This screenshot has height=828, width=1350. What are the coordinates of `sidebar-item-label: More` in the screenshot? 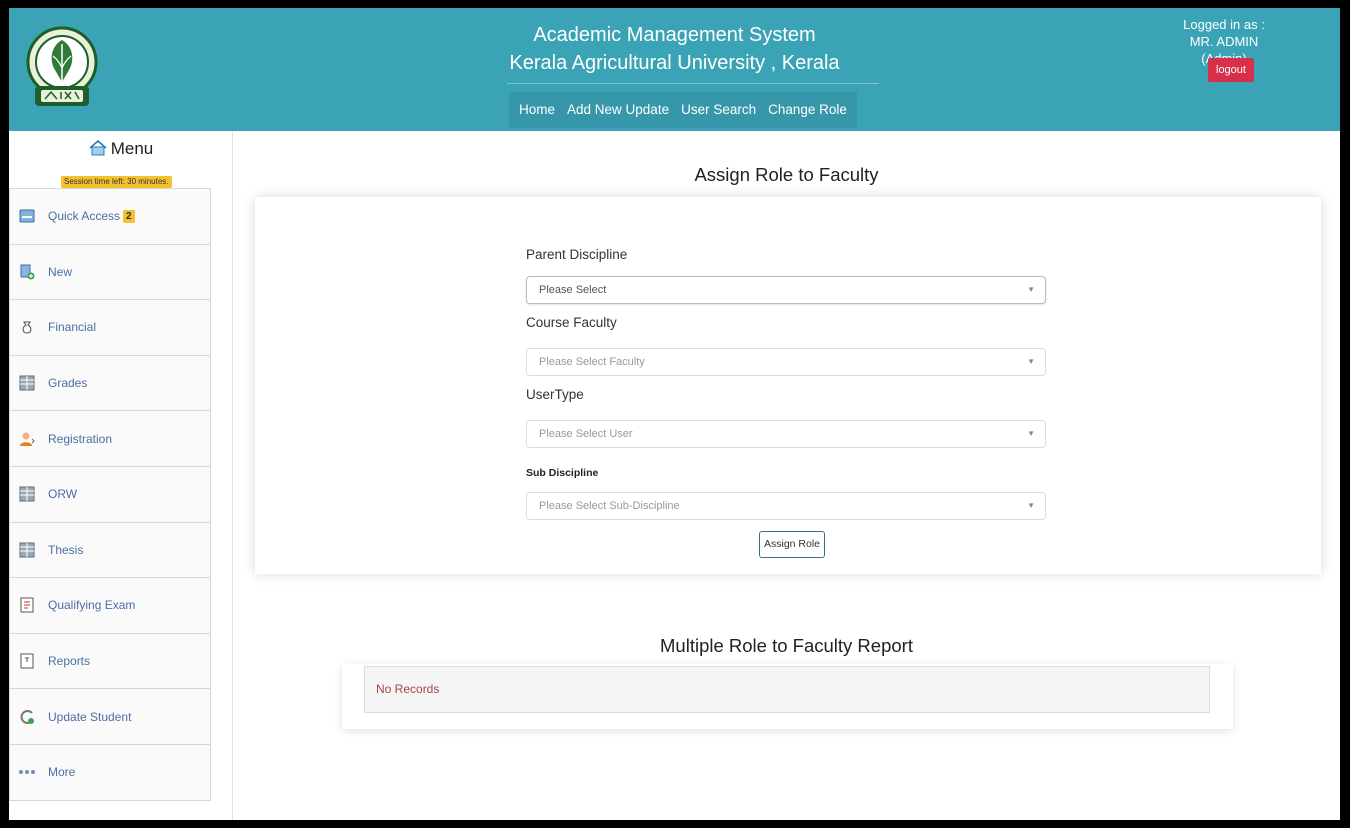 It's located at (62, 772).